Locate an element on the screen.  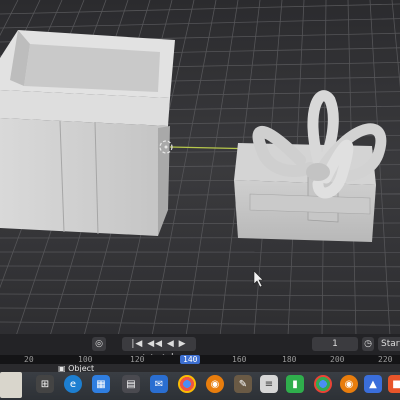
chrome-icon is located at coordinates (187, 384).